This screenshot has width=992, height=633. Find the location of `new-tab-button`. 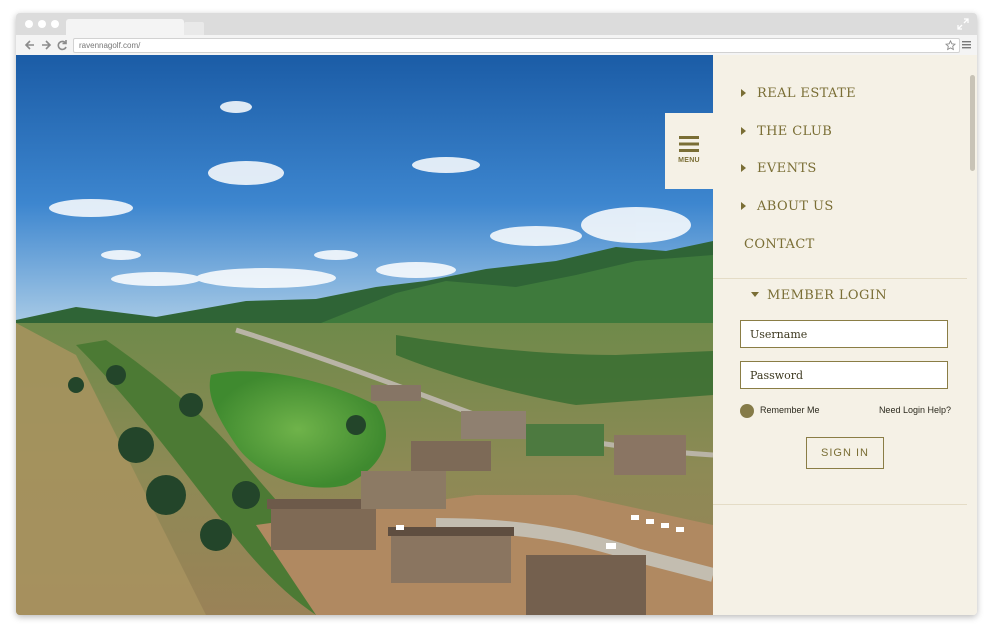

new-tab-button is located at coordinates (194, 28).